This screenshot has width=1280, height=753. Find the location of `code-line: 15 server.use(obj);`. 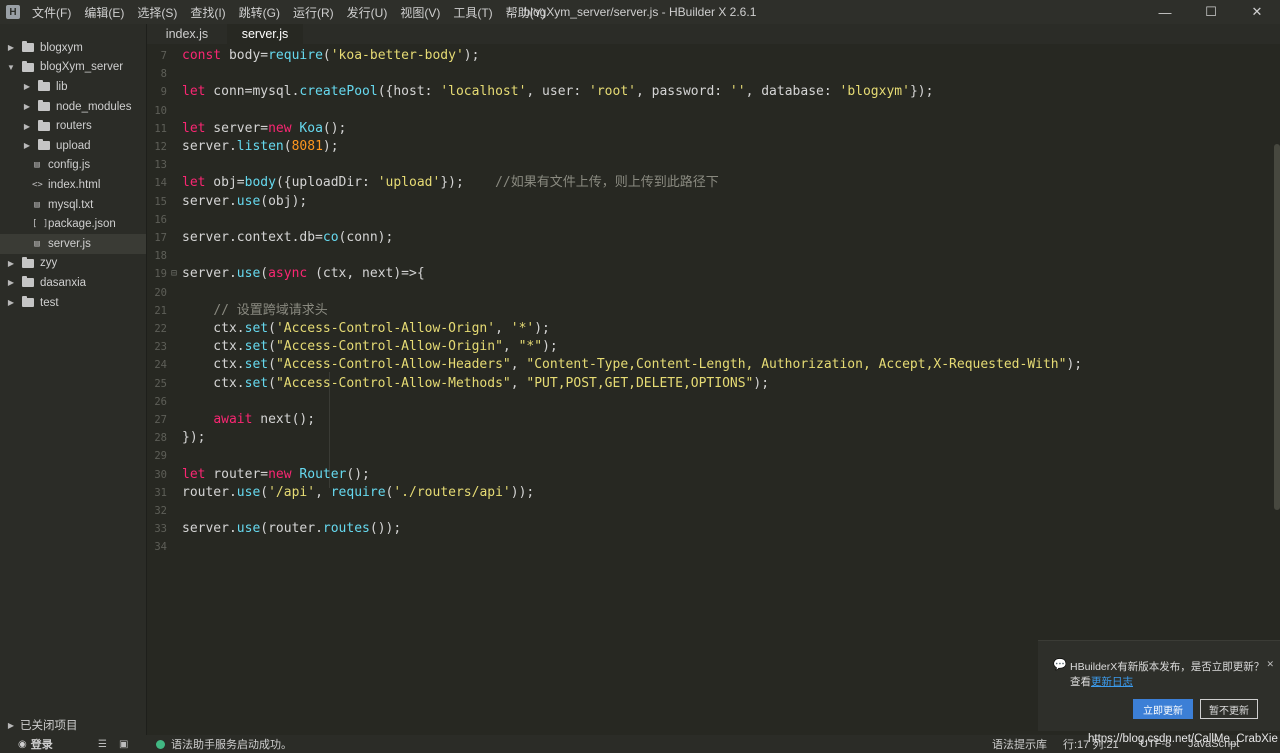

code-line: 15 server.use(obj); is located at coordinates (707, 202).